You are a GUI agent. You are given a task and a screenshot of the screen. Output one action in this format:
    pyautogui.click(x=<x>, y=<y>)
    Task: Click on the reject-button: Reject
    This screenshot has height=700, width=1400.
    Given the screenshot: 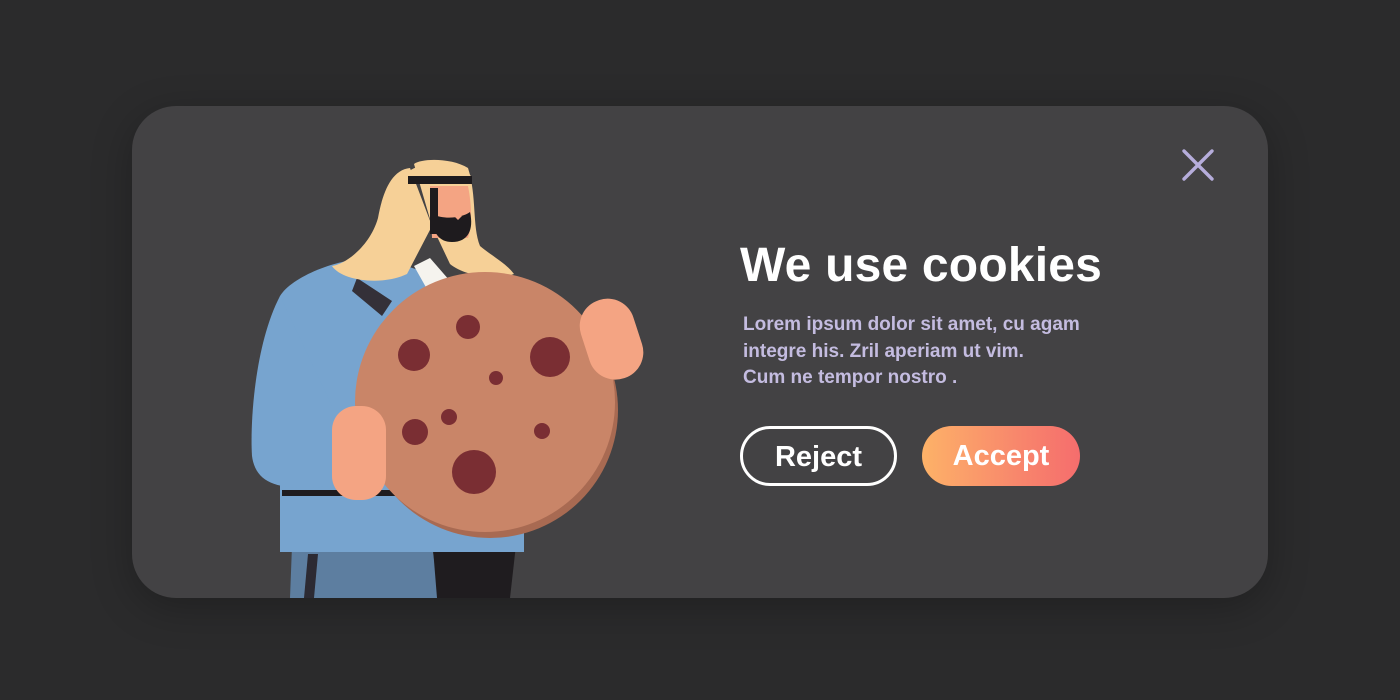 What is the action you would take?
    pyautogui.click(x=818, y=456)
    